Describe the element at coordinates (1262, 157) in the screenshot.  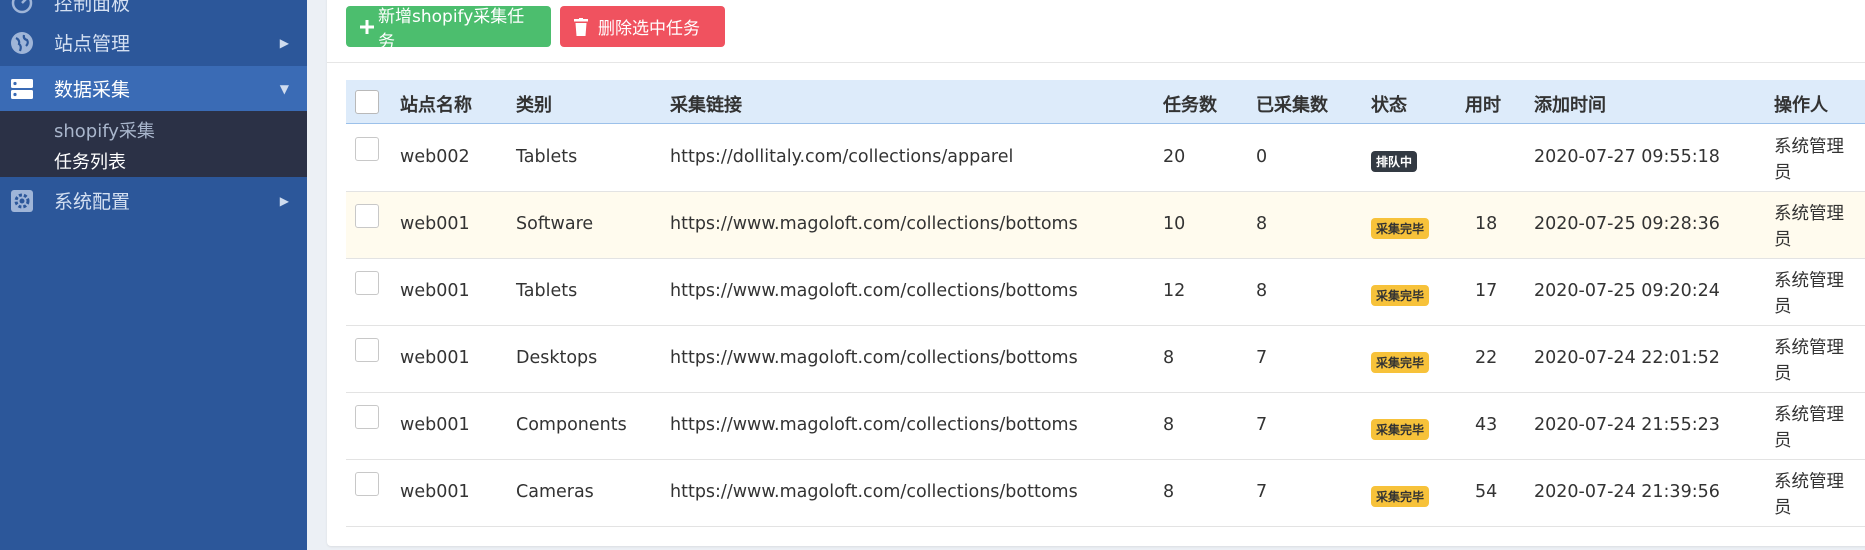
I see `cell-collected: 0` at that location.